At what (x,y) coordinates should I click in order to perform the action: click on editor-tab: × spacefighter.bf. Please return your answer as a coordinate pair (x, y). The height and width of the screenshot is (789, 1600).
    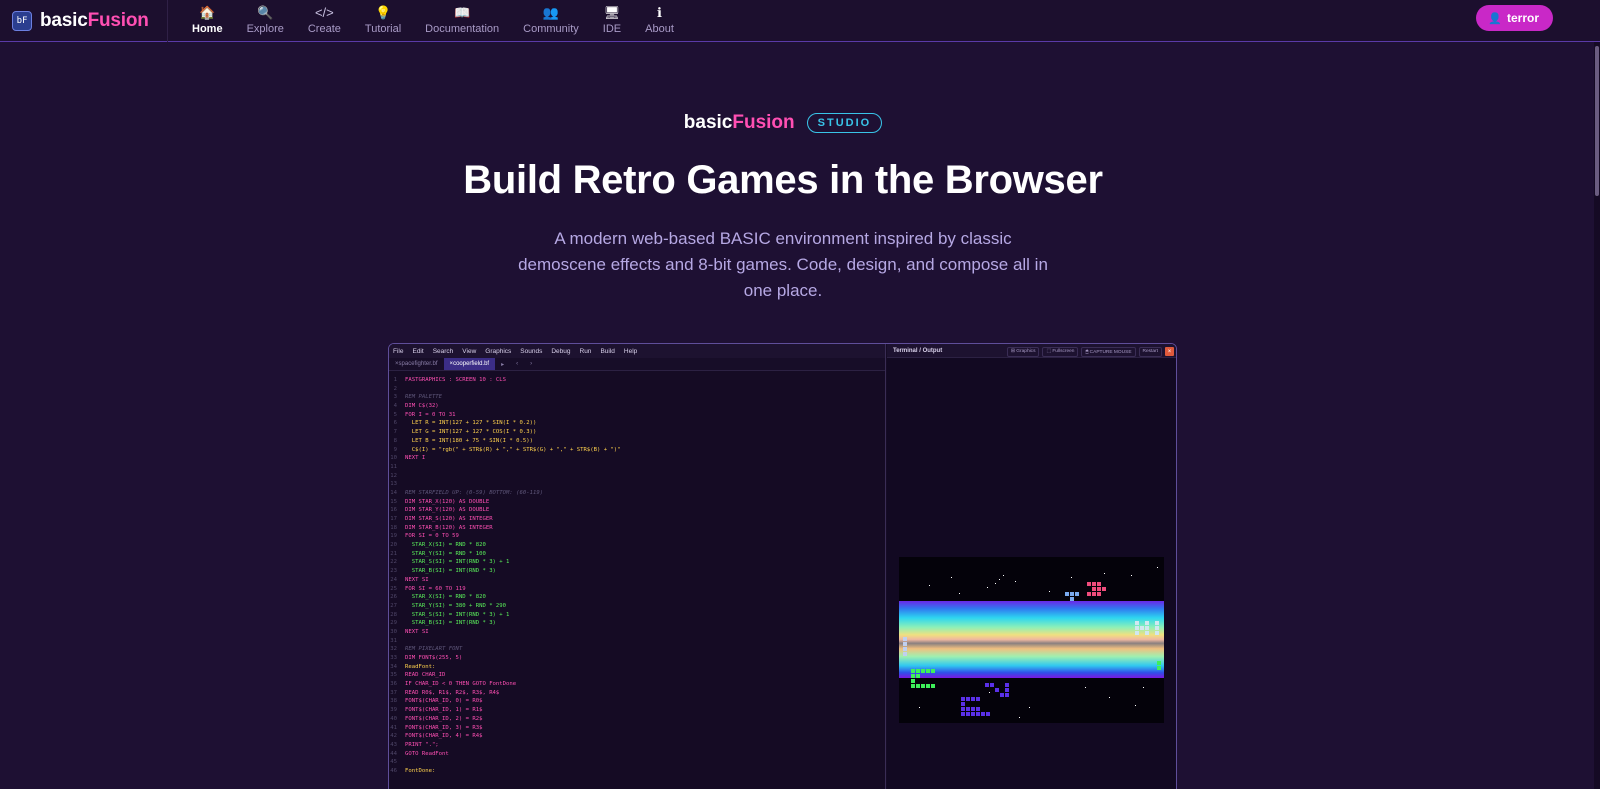
    Looking at the image, I should click on (416, 364).